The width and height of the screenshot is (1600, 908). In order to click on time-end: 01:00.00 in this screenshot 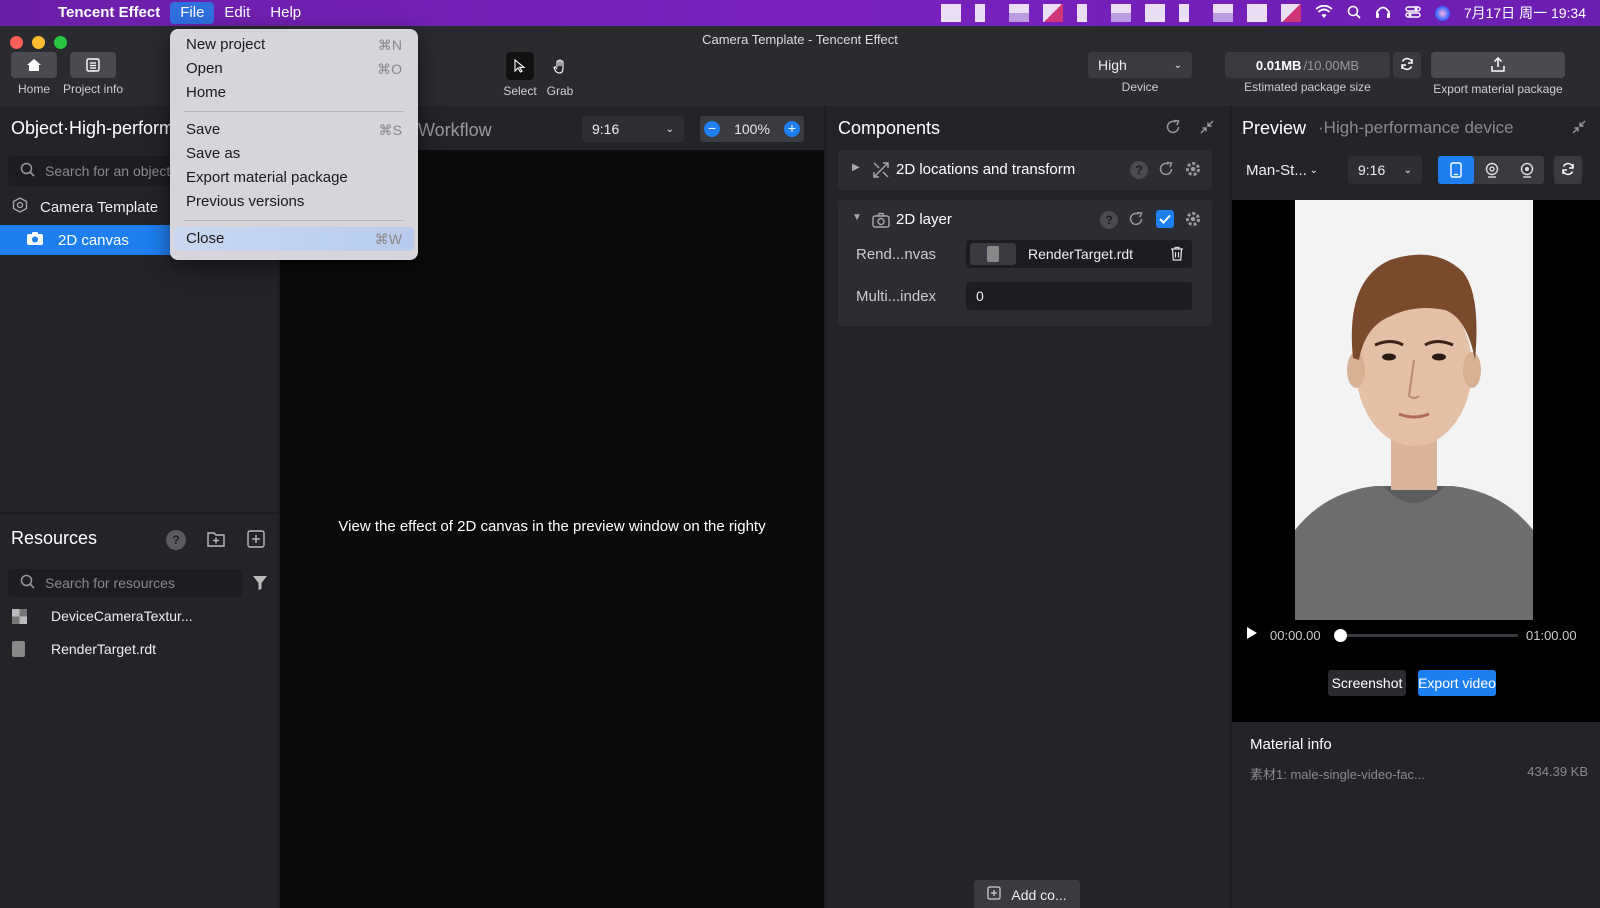, I will do `click(1551, 635)`.